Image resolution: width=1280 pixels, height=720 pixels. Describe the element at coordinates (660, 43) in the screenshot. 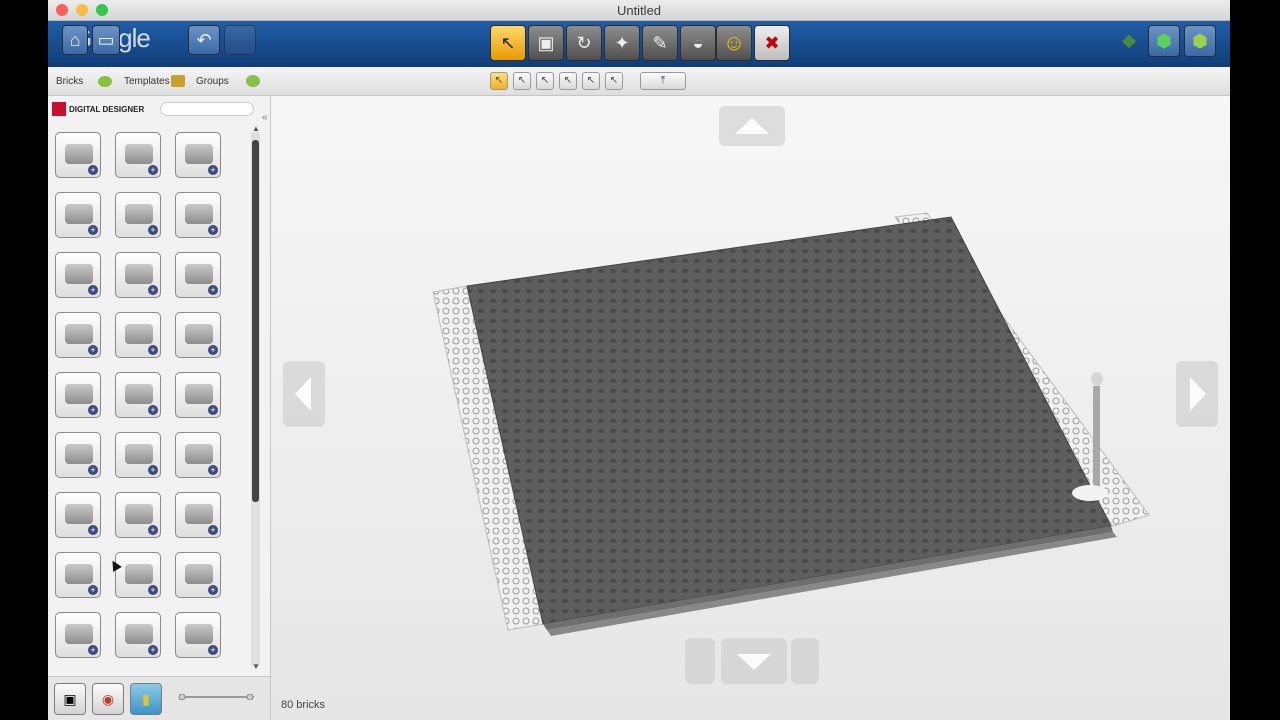

I see `paint-icon: ✎` at that location.